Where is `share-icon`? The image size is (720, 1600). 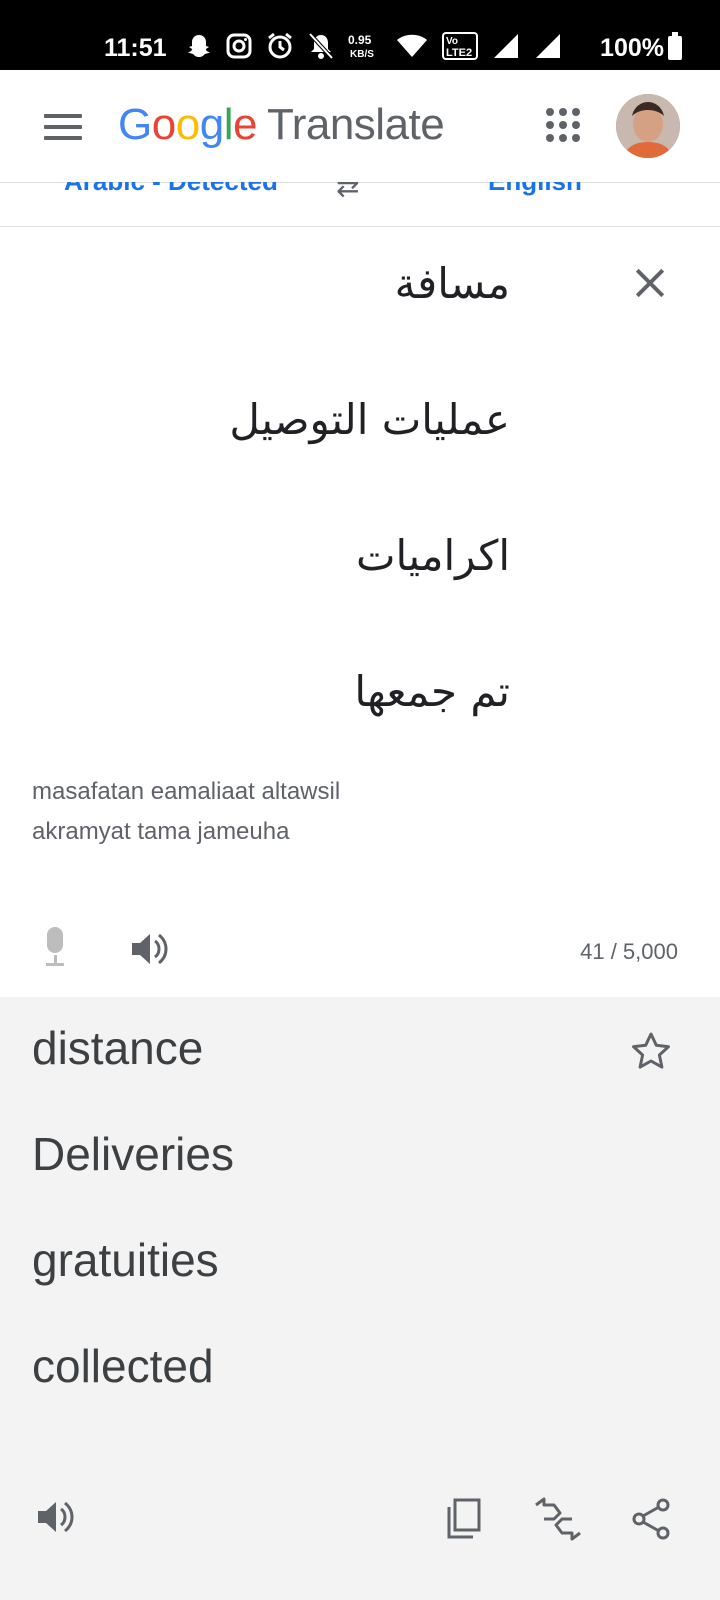 share-icon is located at coordinates (651, 1519).